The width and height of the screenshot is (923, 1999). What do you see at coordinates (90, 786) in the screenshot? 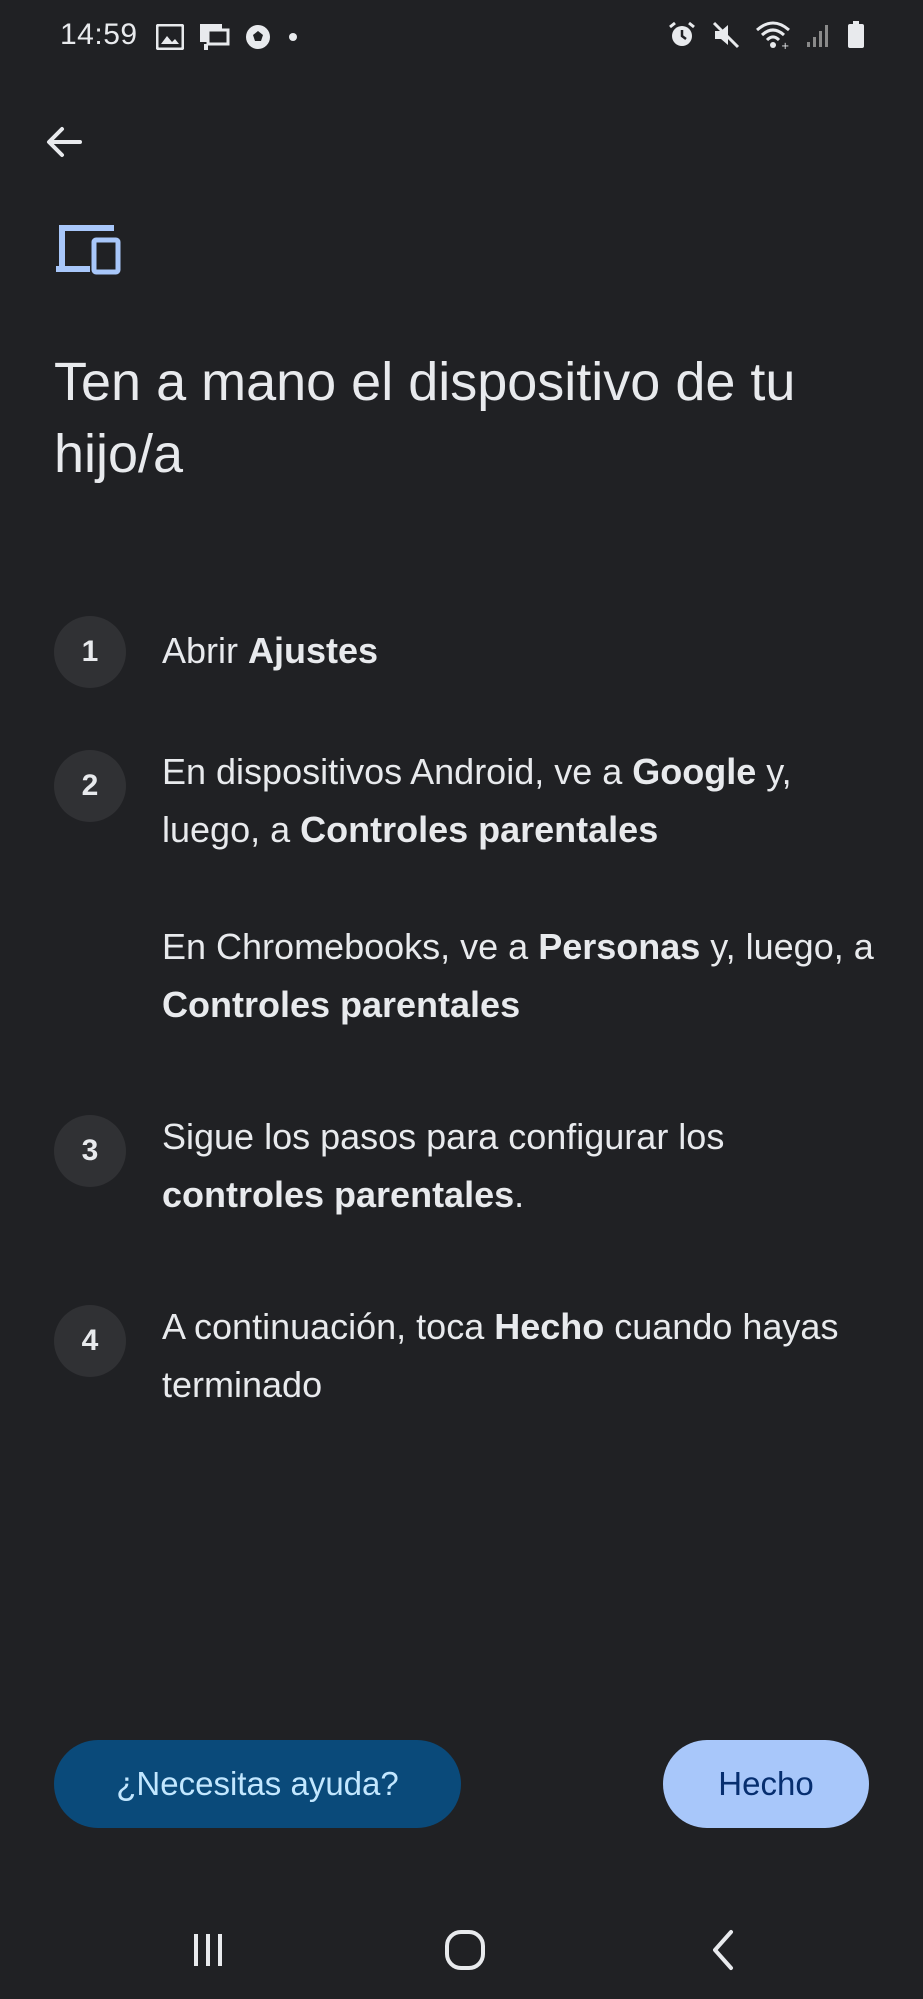
I see `step-number-2: 2` at bounding box center [90, 786].